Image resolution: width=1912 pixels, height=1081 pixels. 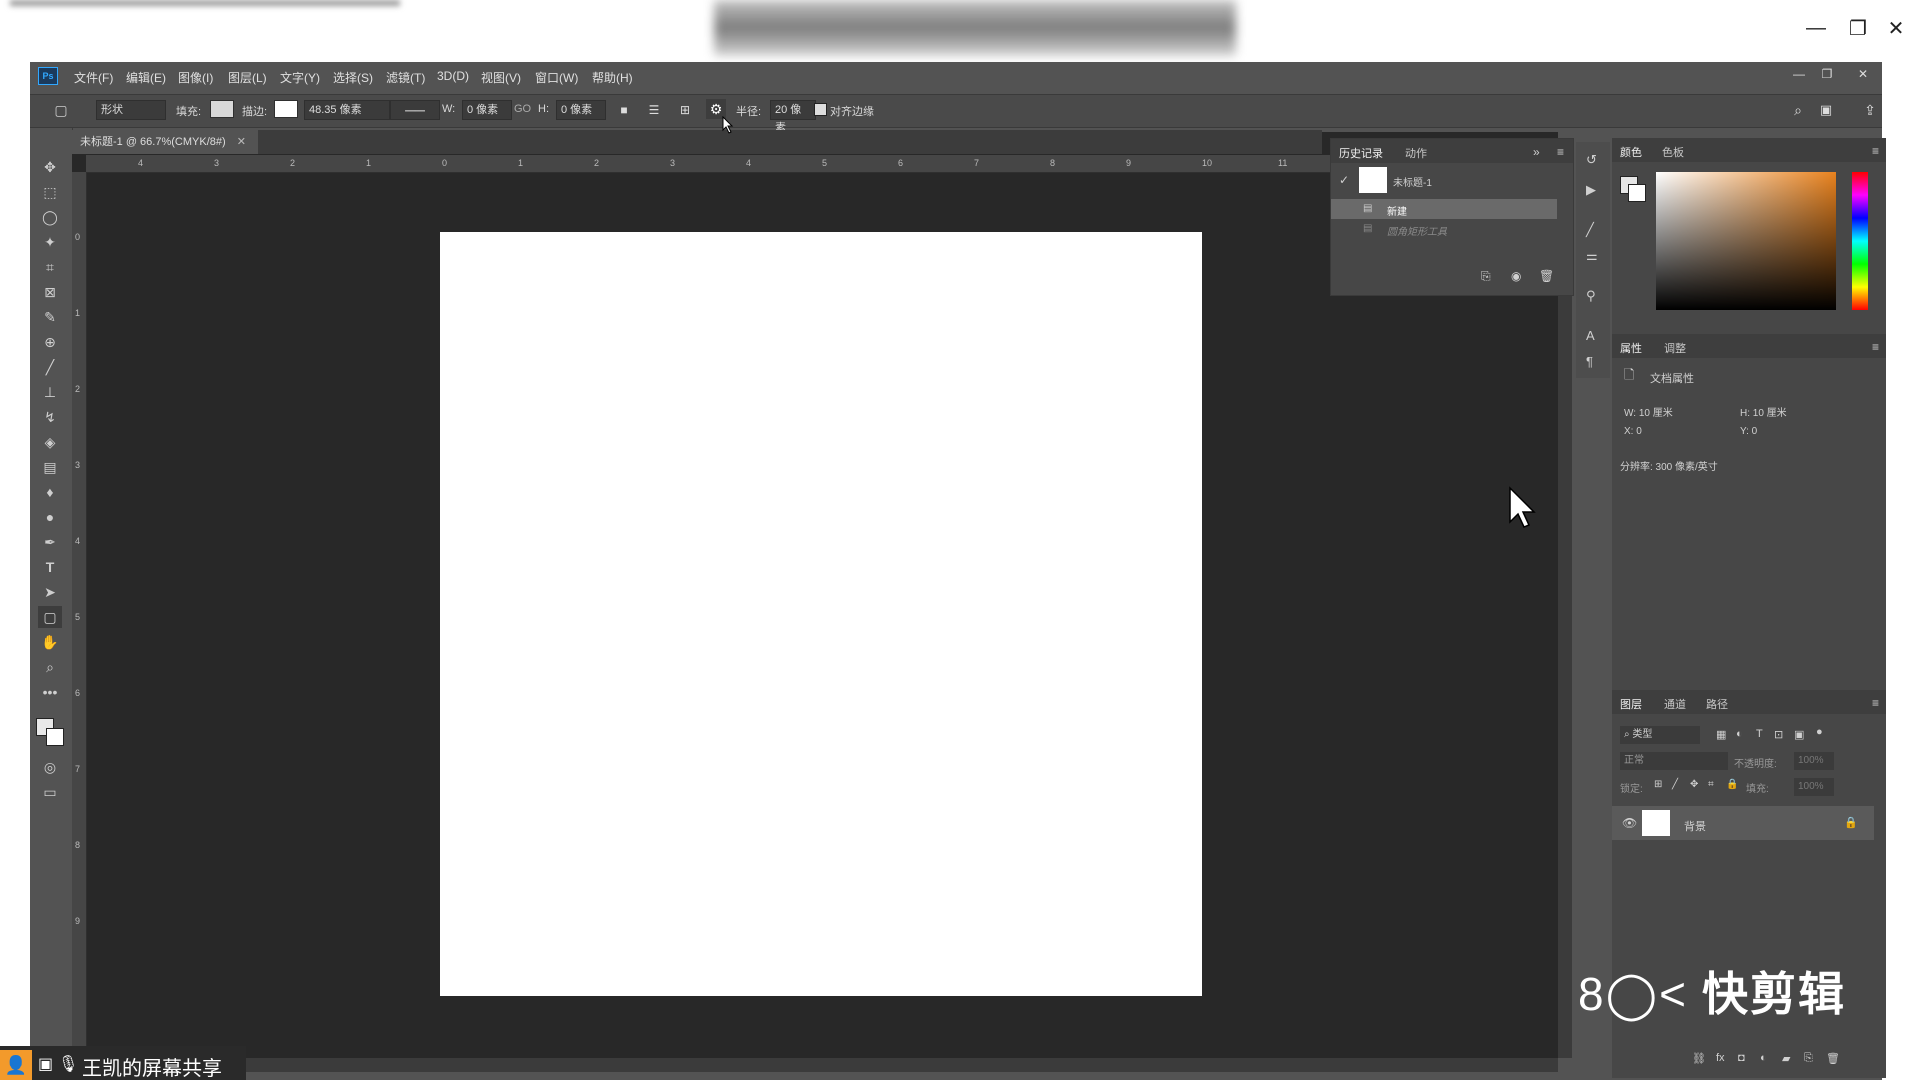 I want to click on lock-position-icon: ✥, so click(x=1694, y=784).